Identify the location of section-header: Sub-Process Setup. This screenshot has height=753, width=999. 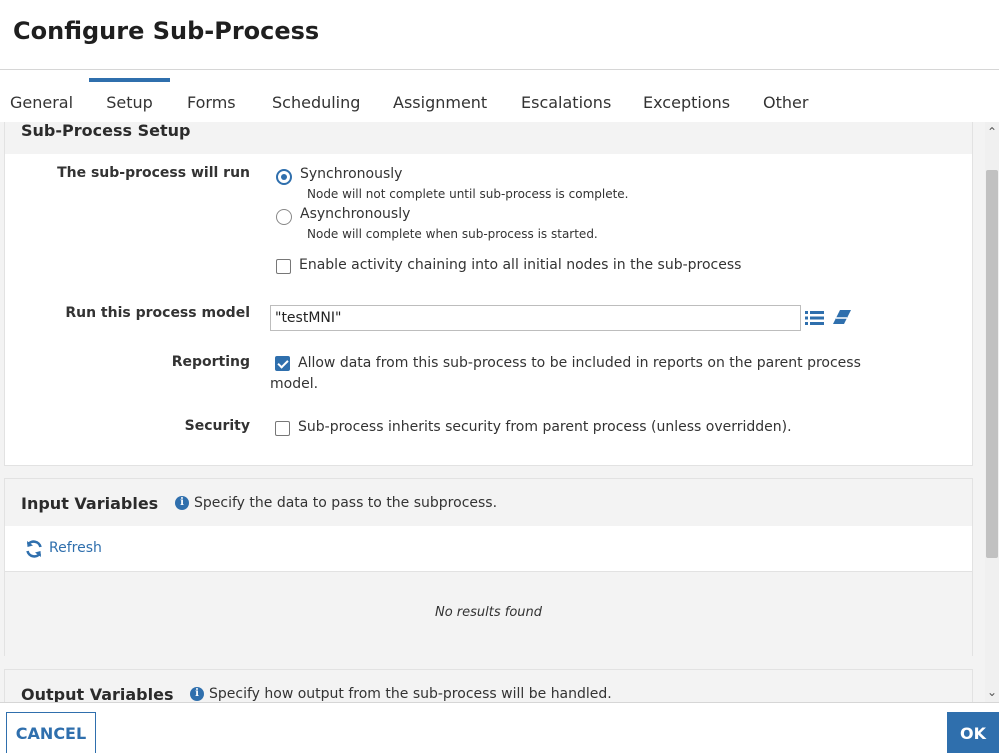
(488, 138).